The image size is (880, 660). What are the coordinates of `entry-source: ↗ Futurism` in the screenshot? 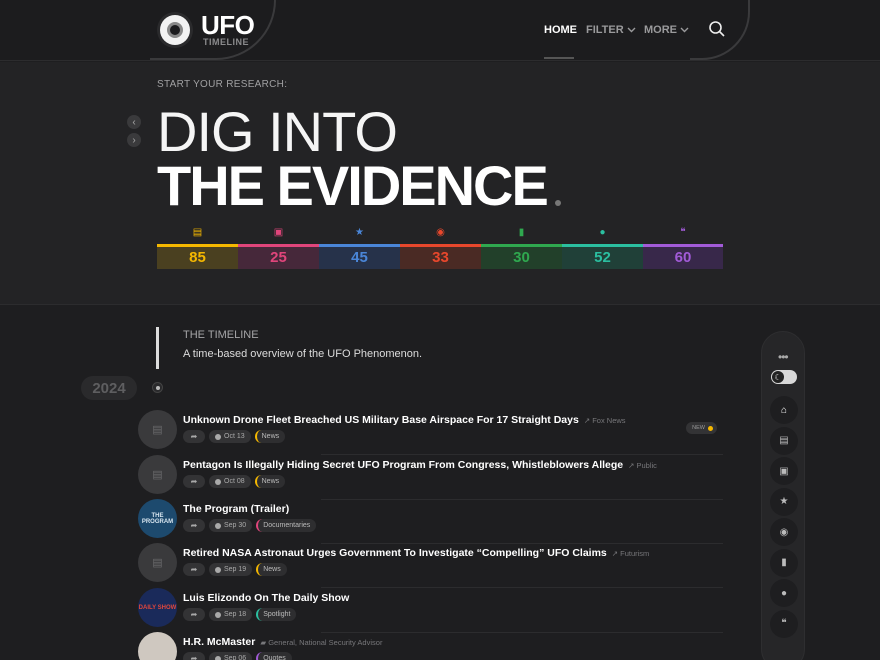 It's located at (631, 553).